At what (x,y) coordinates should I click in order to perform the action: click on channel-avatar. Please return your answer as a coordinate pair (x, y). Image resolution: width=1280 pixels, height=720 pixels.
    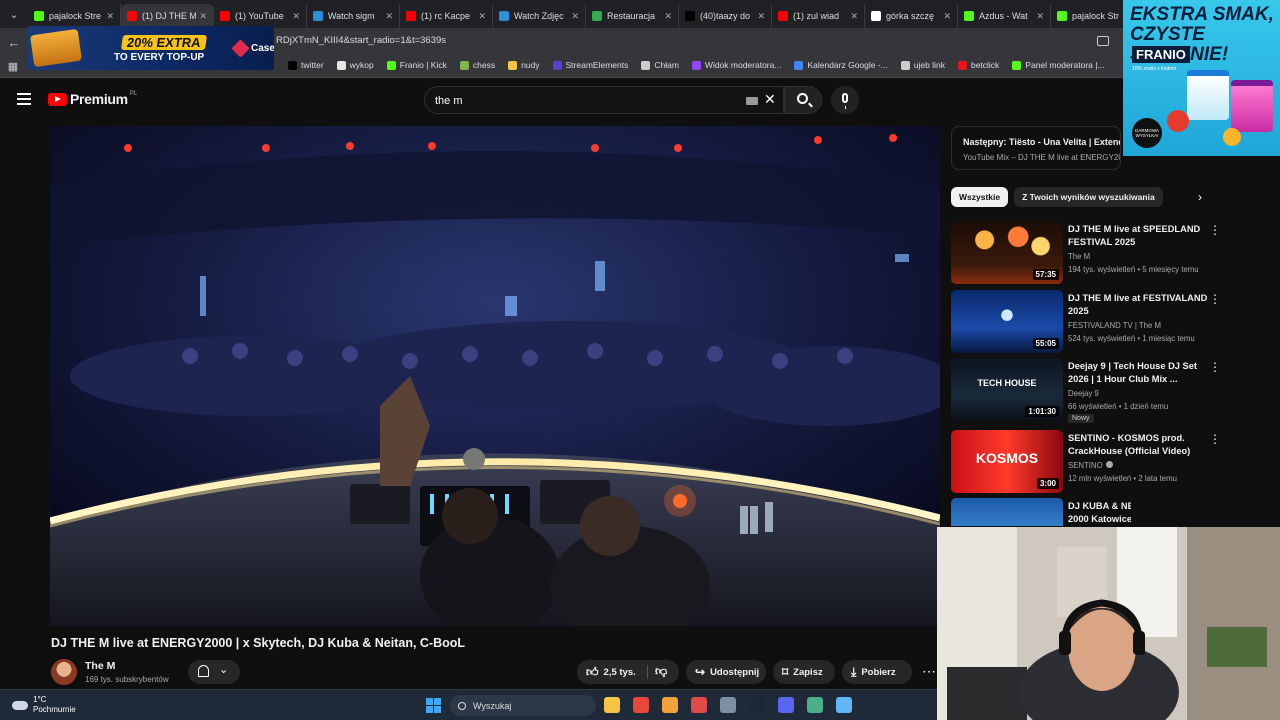
    Looking at the image, I should click on (64, 672).